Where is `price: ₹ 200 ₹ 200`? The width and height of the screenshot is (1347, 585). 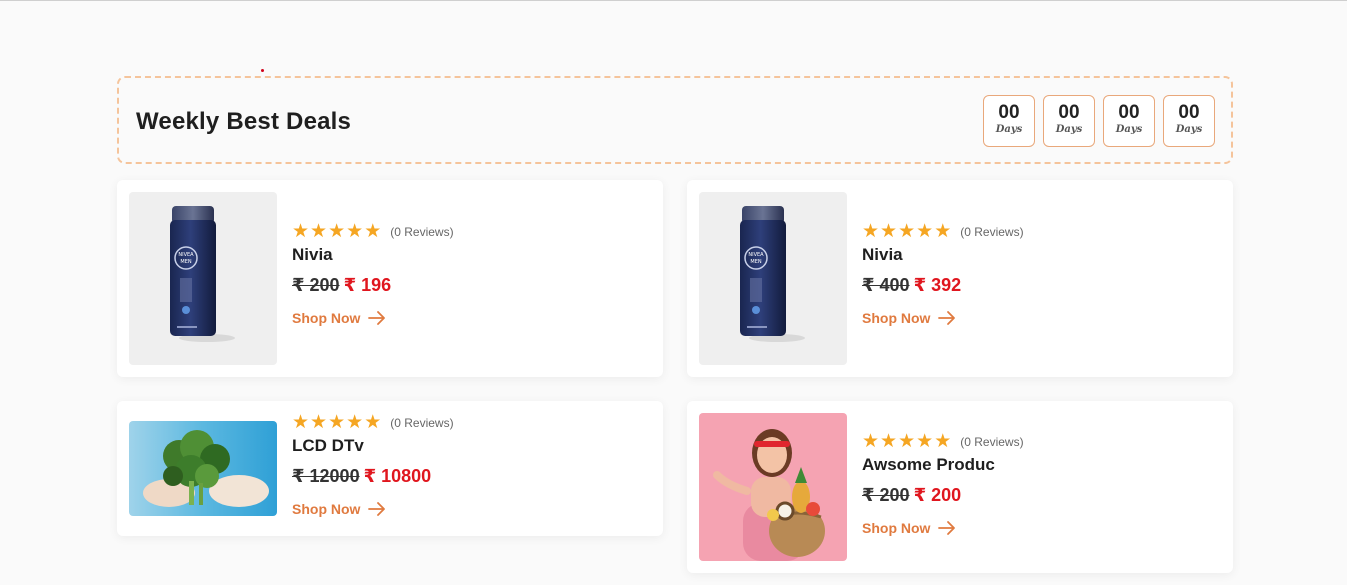 price: ₹ 200 ₹ 200 is located at coordinates (943, 497).